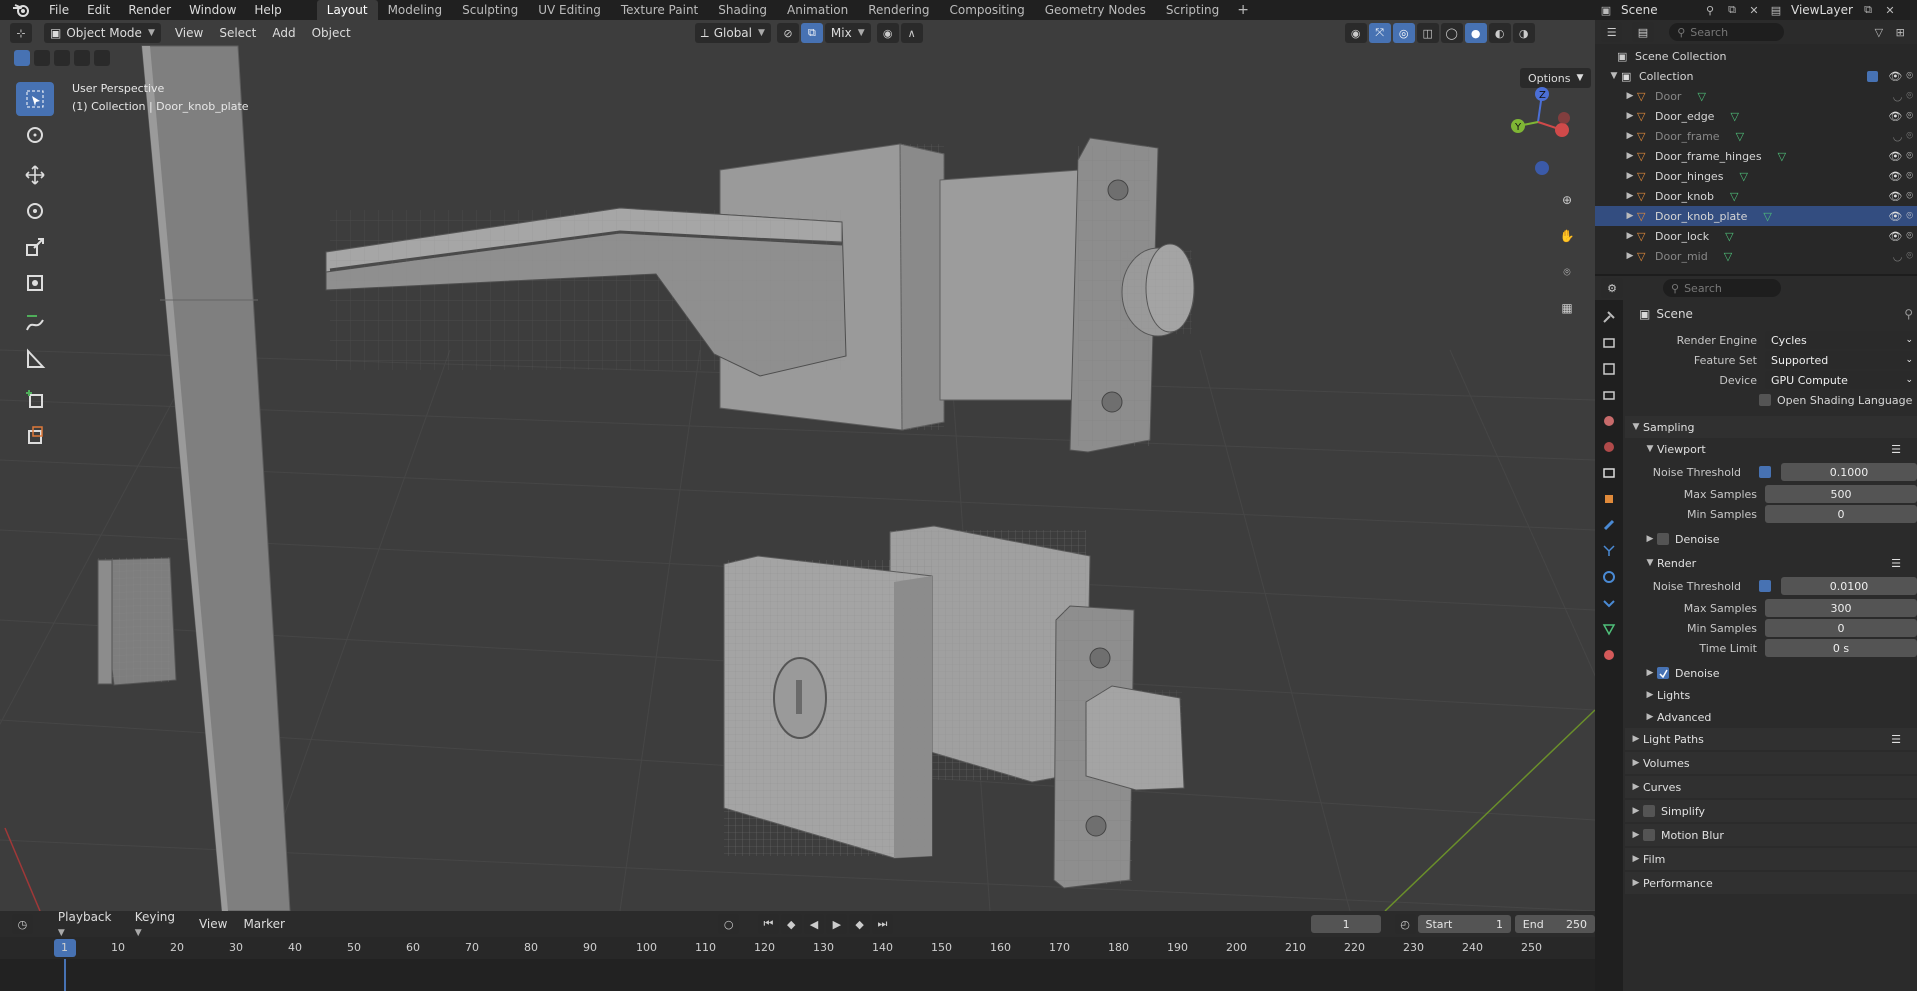 The width and height of the screenshot is (1917, 991). Describe the element at coordinates (1765, 400) in the screenshot. I see `osl-checkbox` at that location.